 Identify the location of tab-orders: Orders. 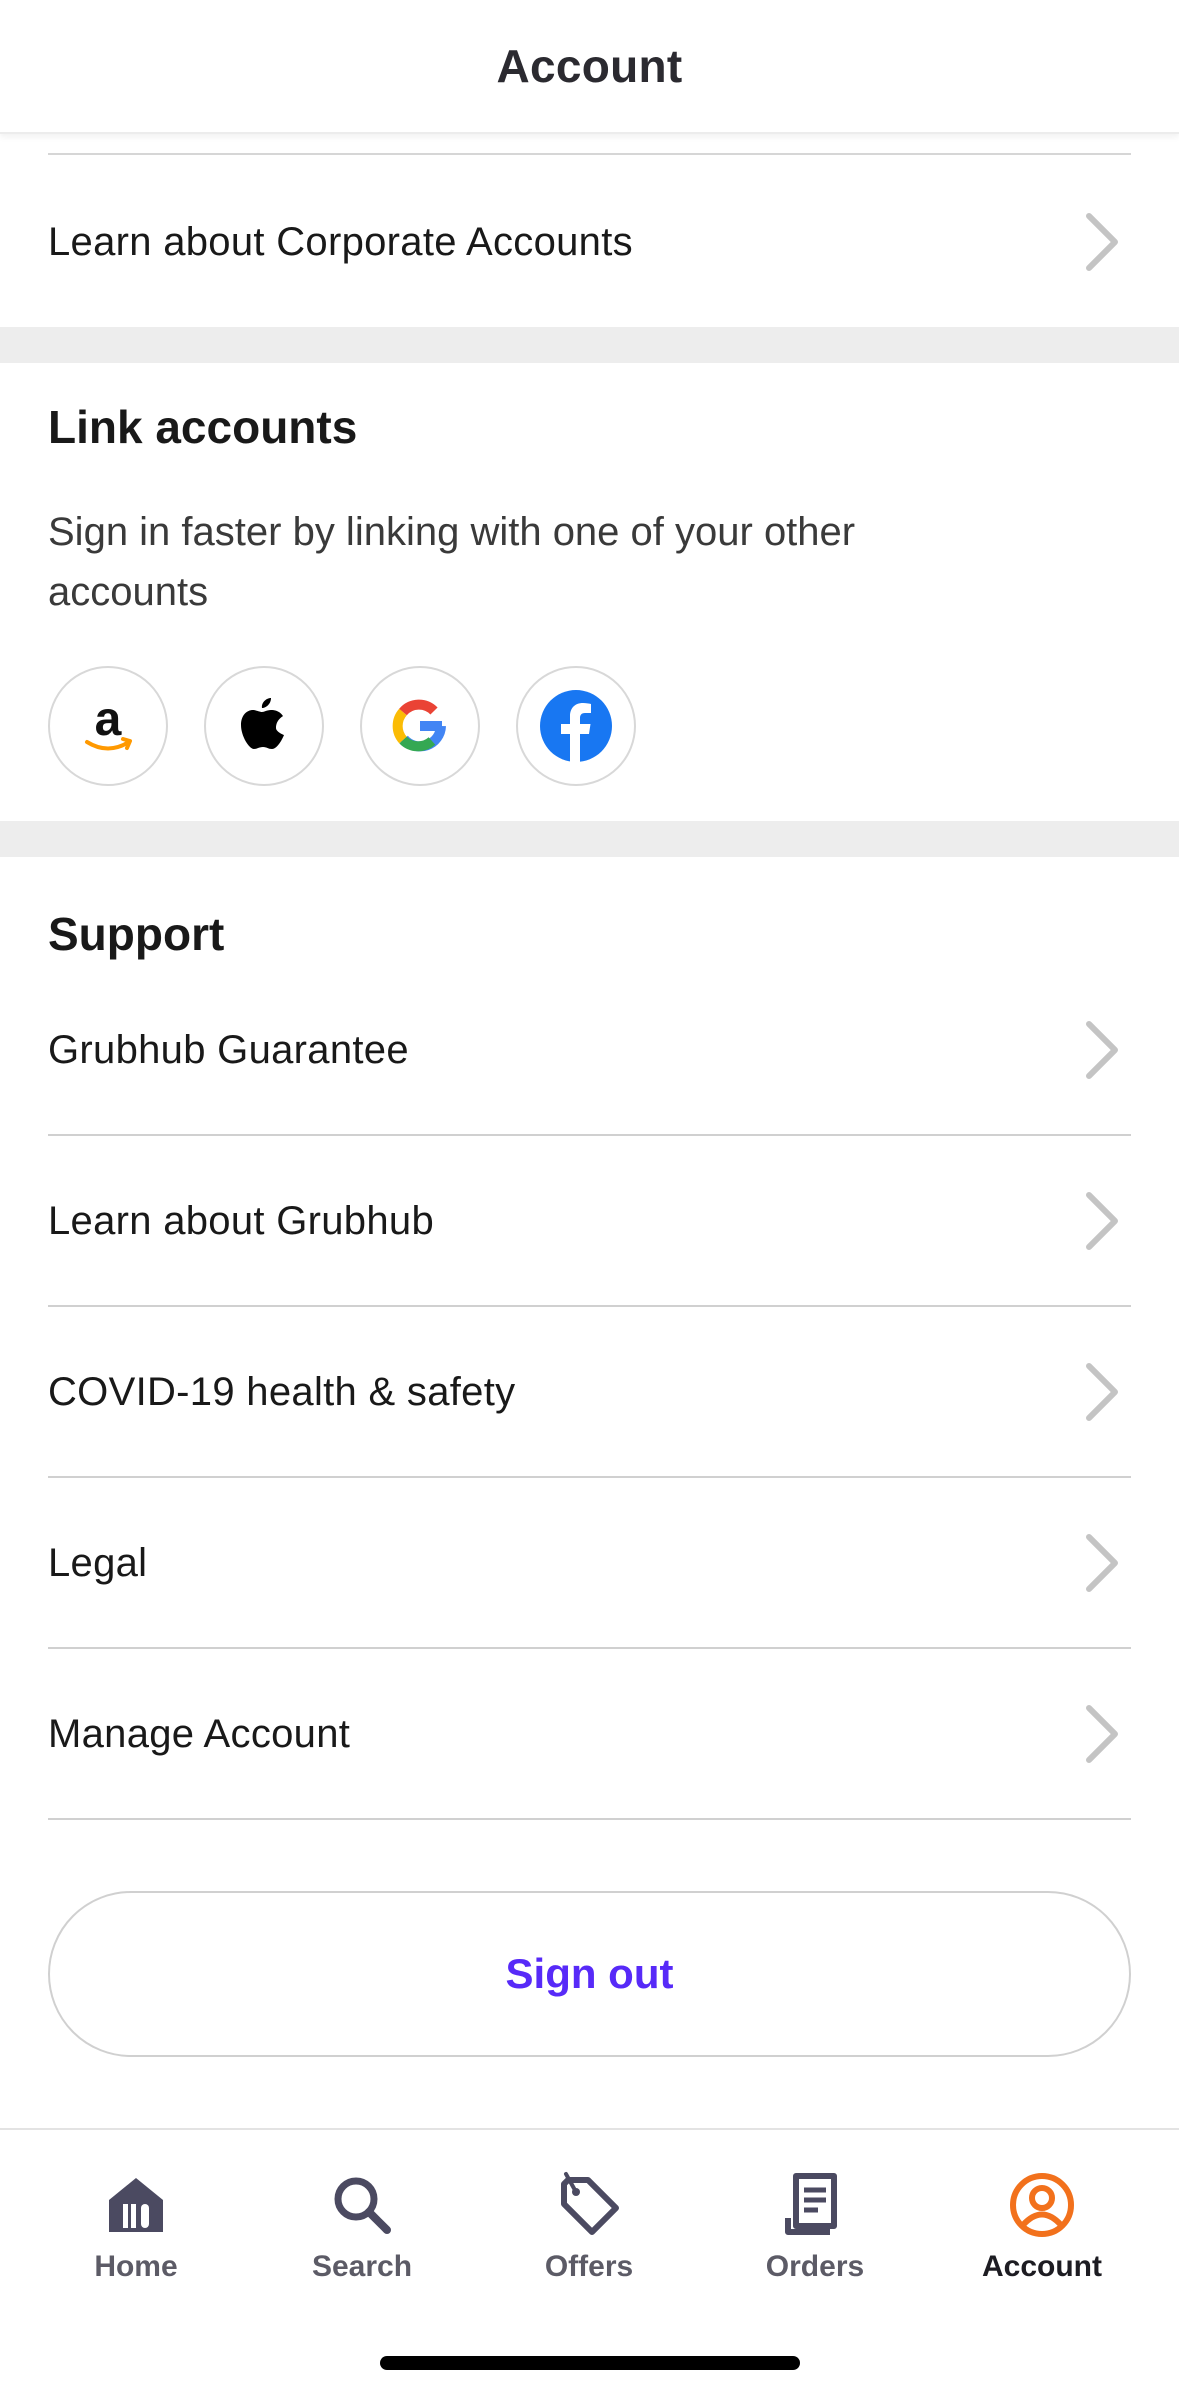
(815, 2227).